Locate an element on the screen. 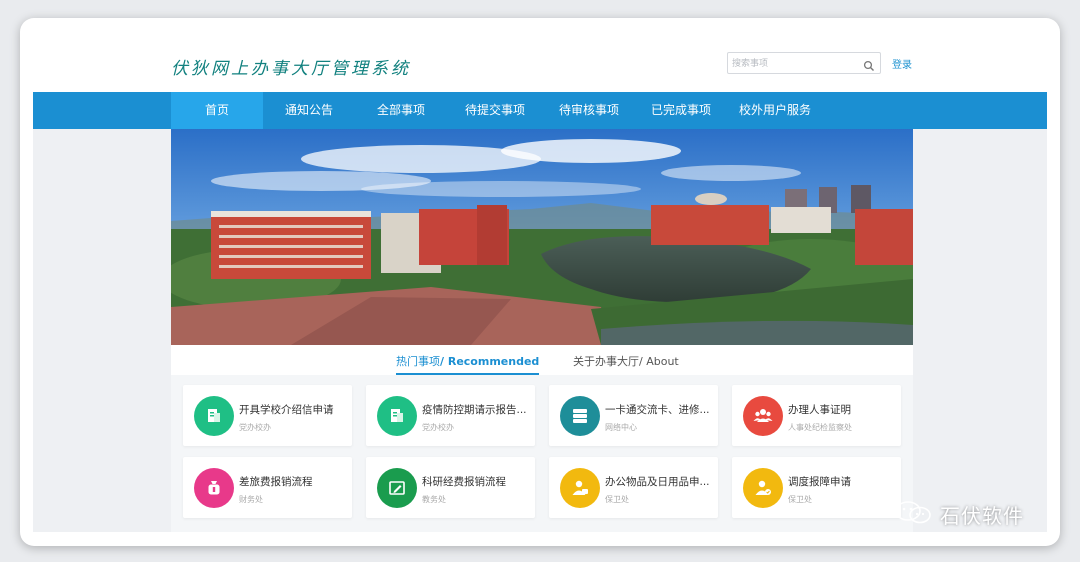 This screenshot has width=1080, height=562. pen-form-icon is located at coordinates (397, 488).